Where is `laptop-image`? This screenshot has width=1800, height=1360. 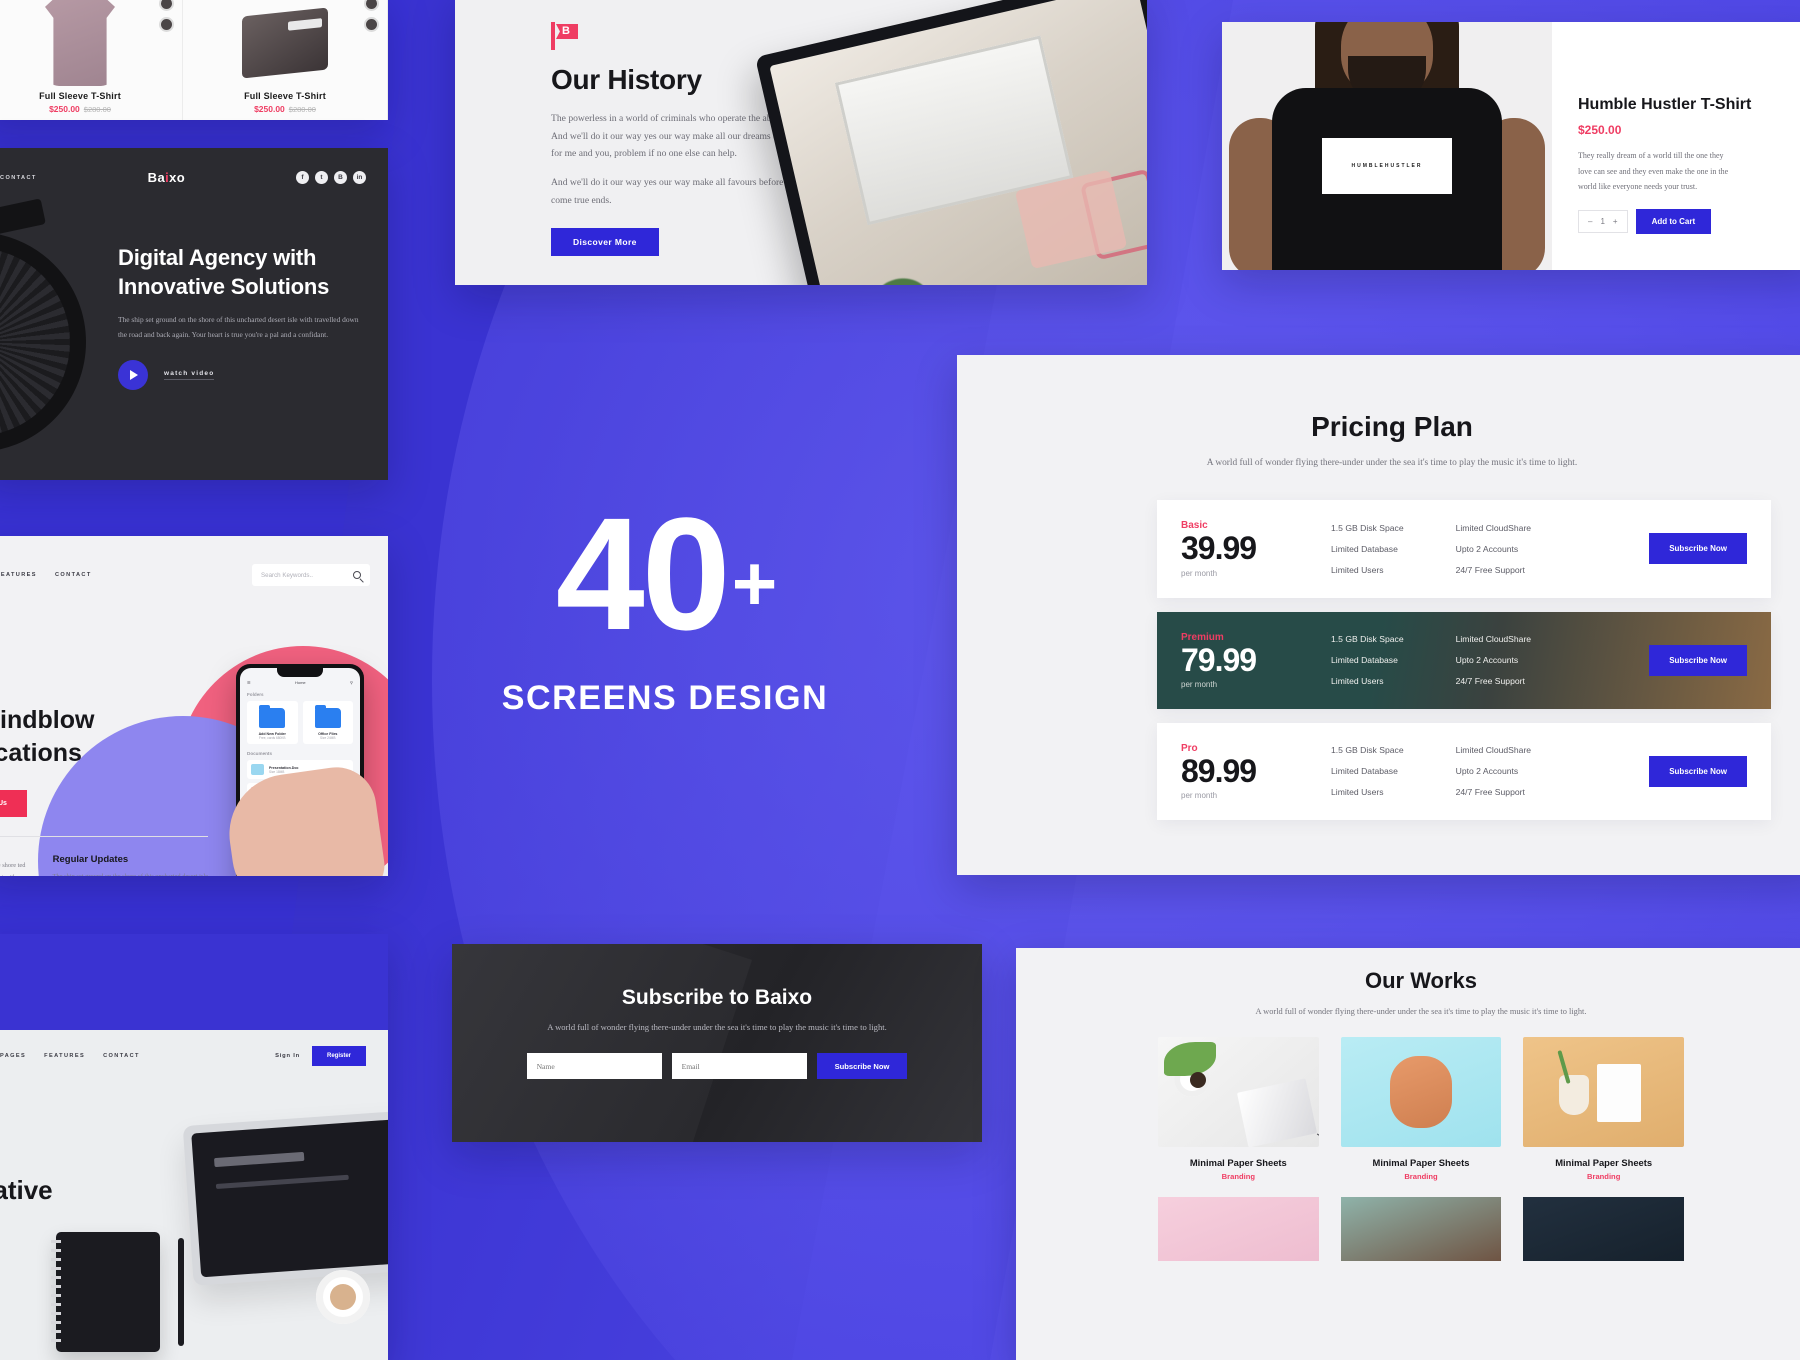 laptop-image is located at coordinates (285, 1198).